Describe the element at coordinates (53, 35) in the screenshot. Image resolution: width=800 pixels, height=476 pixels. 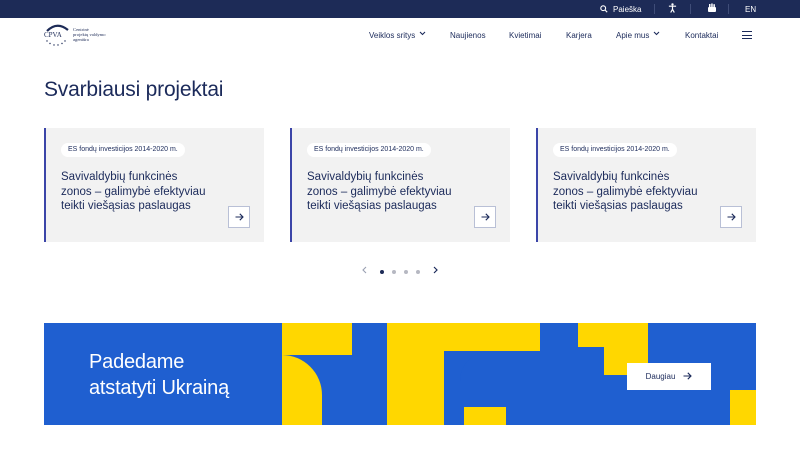
I see `logo-abbr: CPVA` at that location.